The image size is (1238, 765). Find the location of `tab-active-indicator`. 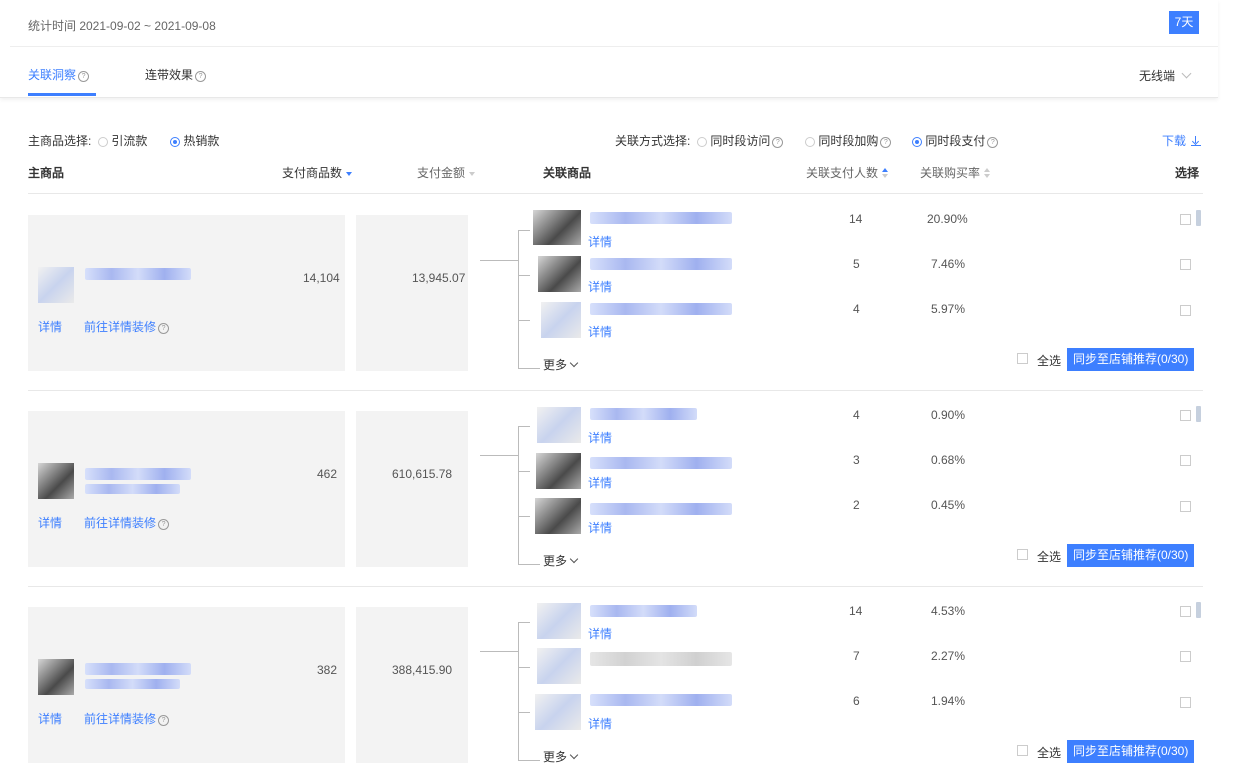

tab-active-indicator is located at coordinates (62, 94).